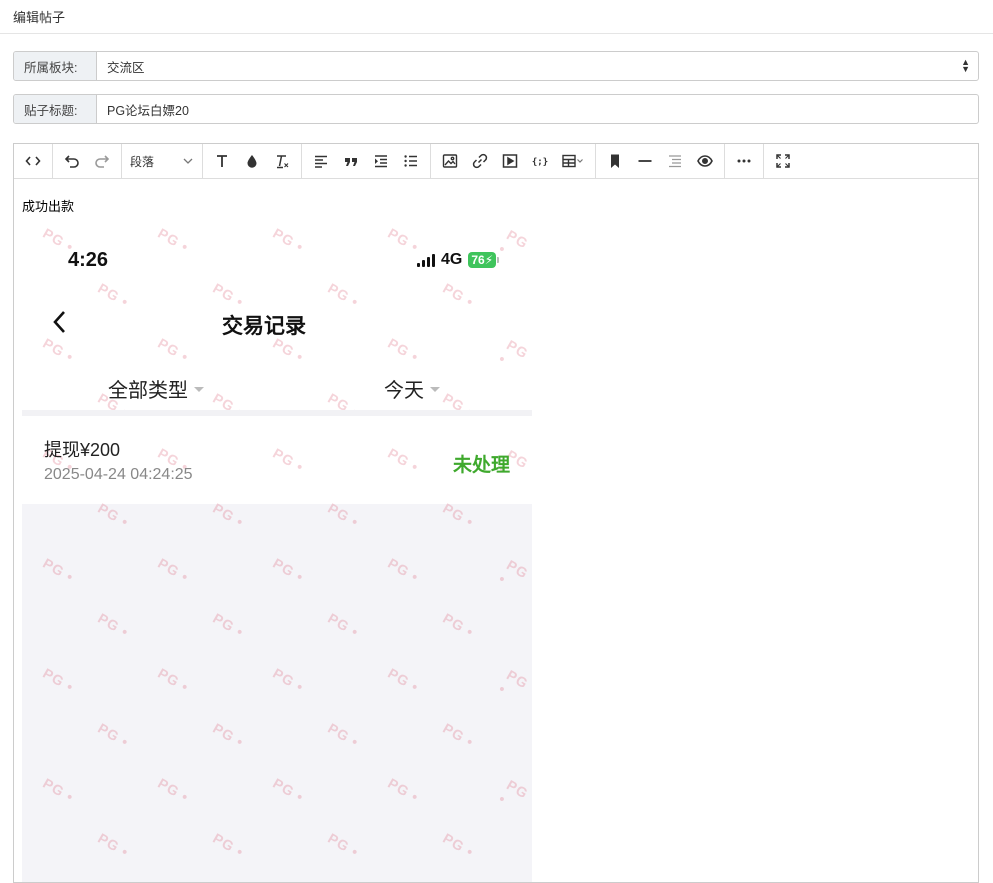 This screenshot has height=883, width=993. I want to click on toolbar-group-insert: {;}, so click(513, 161).